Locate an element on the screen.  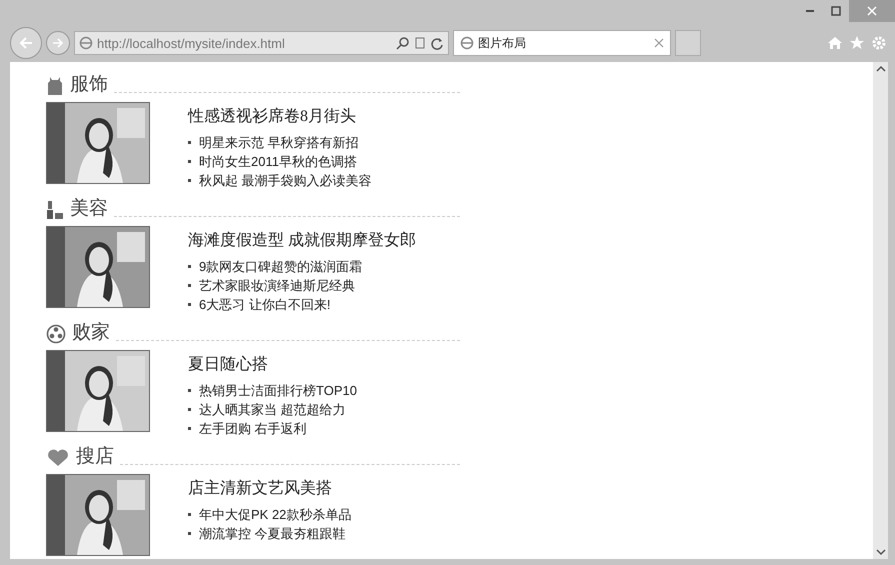
article-link: 6大恶习 让你白不回来! is located at coordinates (264, 304).